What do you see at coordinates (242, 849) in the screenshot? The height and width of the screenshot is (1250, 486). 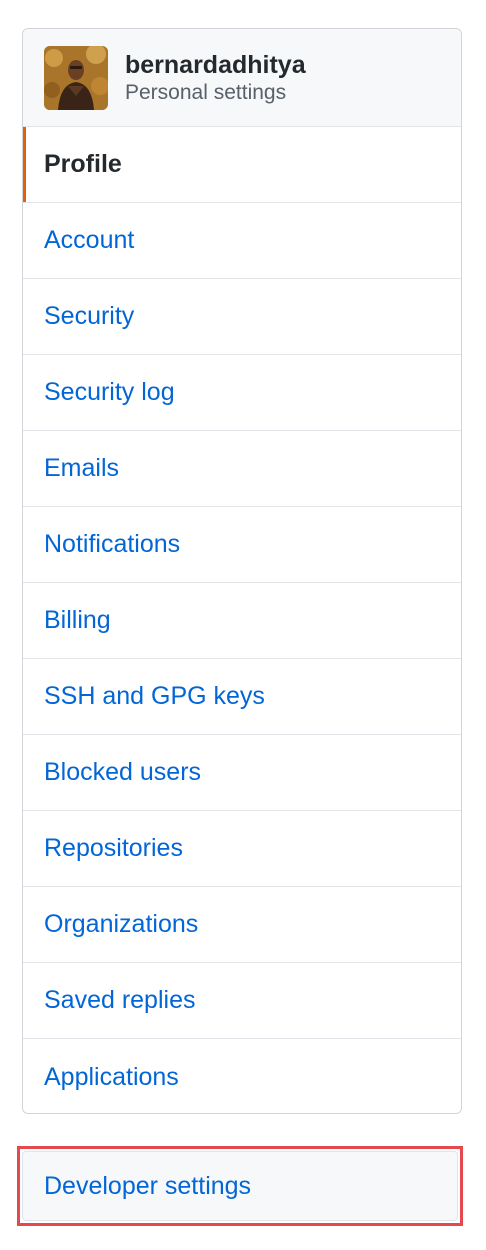 I see `menu-item-repositories: Repositories` at bounding box center [242, 849].